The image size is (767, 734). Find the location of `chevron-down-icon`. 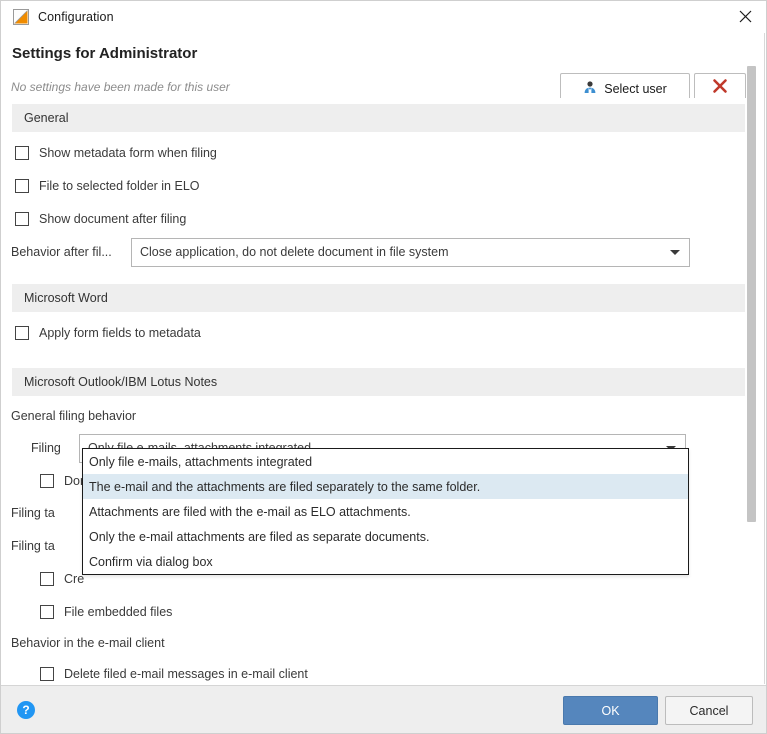

chevron-down-icon is located at coordinates (675, 252).